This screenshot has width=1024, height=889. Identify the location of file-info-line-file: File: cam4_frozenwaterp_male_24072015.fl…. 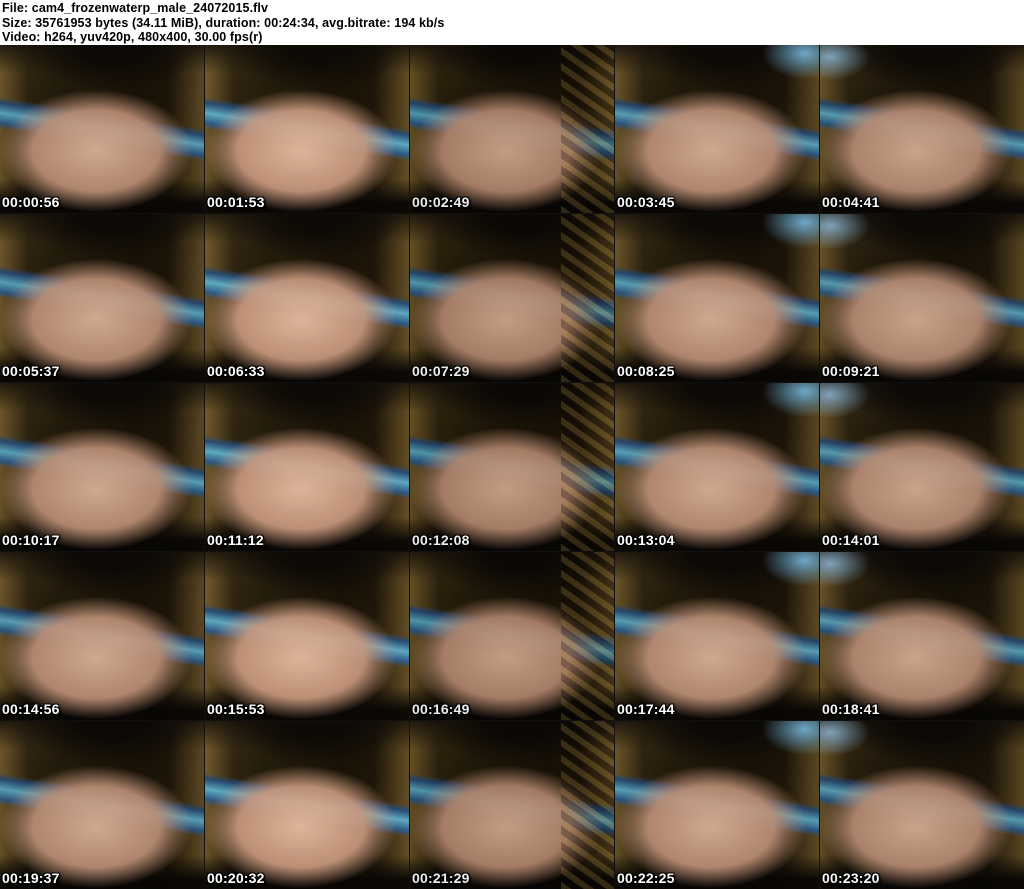
(135, 8).